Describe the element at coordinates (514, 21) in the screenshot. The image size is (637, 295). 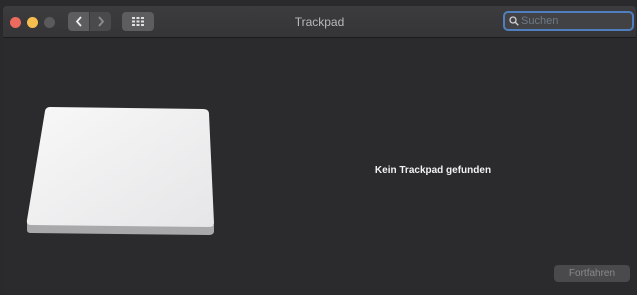
I see `search-icon` at that location.